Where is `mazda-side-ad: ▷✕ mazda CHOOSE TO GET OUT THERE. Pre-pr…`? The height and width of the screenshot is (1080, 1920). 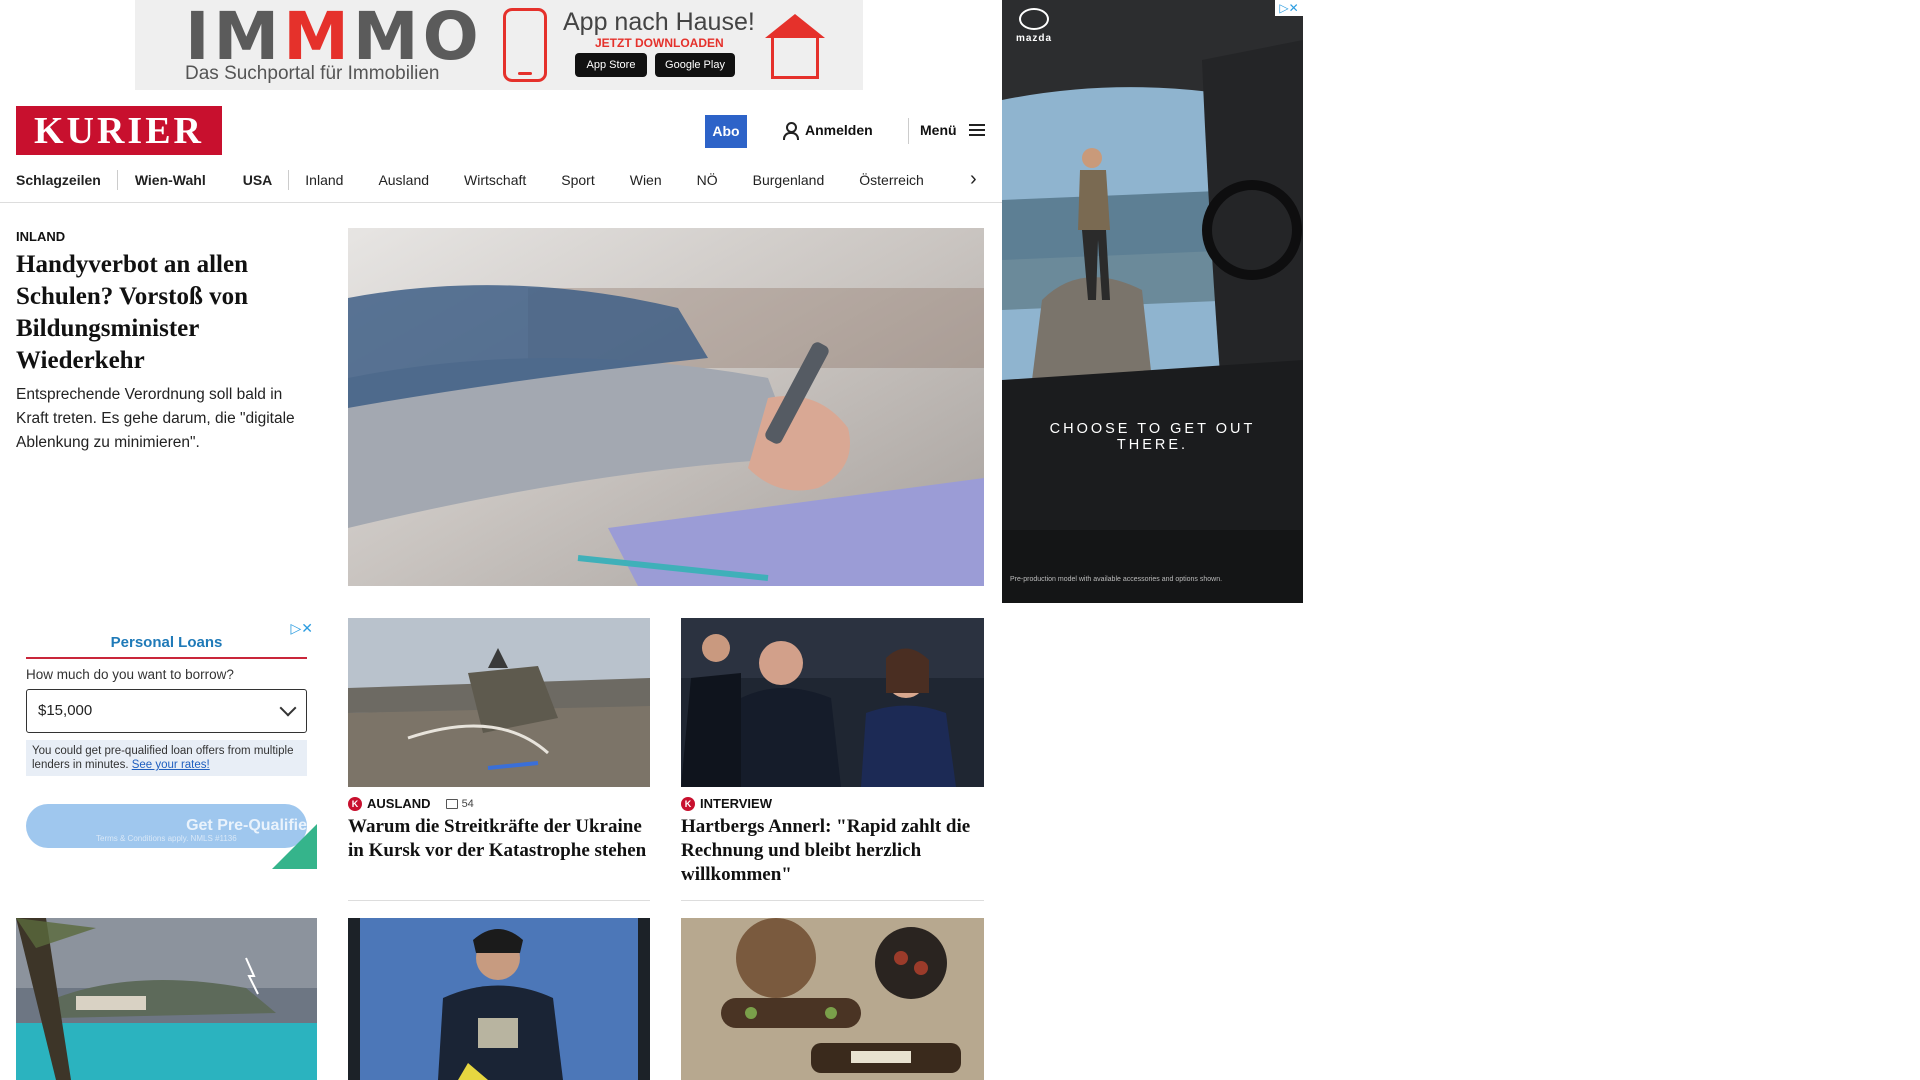 mazda-side-ad: ▷✕ mazda CHOOSE TO GET OUT THERE. Pre-pr… is located at coordinates (1152, 301).